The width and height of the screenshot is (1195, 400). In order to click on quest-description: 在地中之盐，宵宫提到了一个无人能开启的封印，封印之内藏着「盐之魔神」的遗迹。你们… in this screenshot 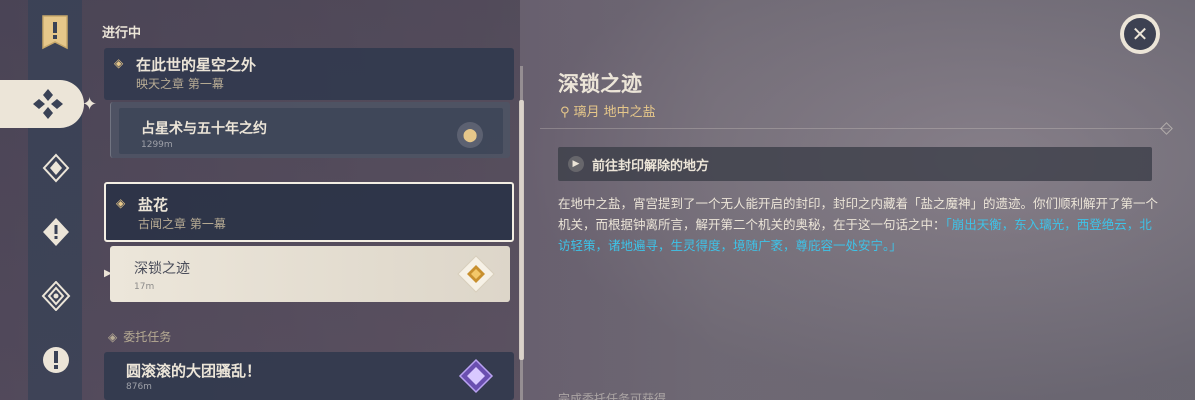, I will do `click(858, 224)`.